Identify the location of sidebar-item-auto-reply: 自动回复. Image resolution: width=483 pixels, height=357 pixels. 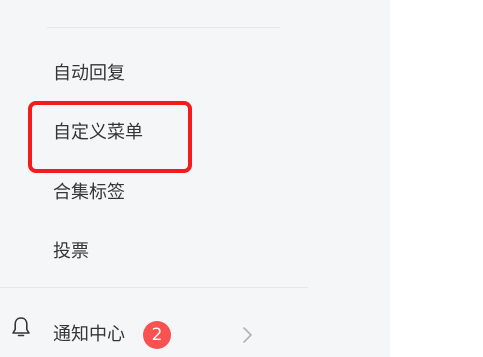
(89, 74).